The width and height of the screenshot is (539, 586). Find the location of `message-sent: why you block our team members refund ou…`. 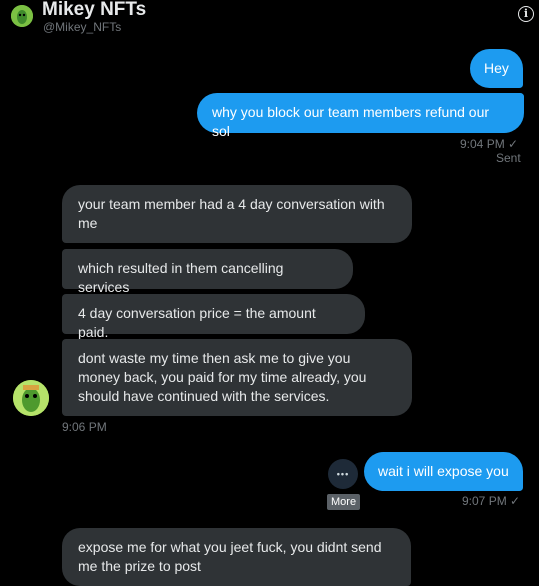

message-sent: why you block our team members refund ou… is located at coordinates (360, 116).